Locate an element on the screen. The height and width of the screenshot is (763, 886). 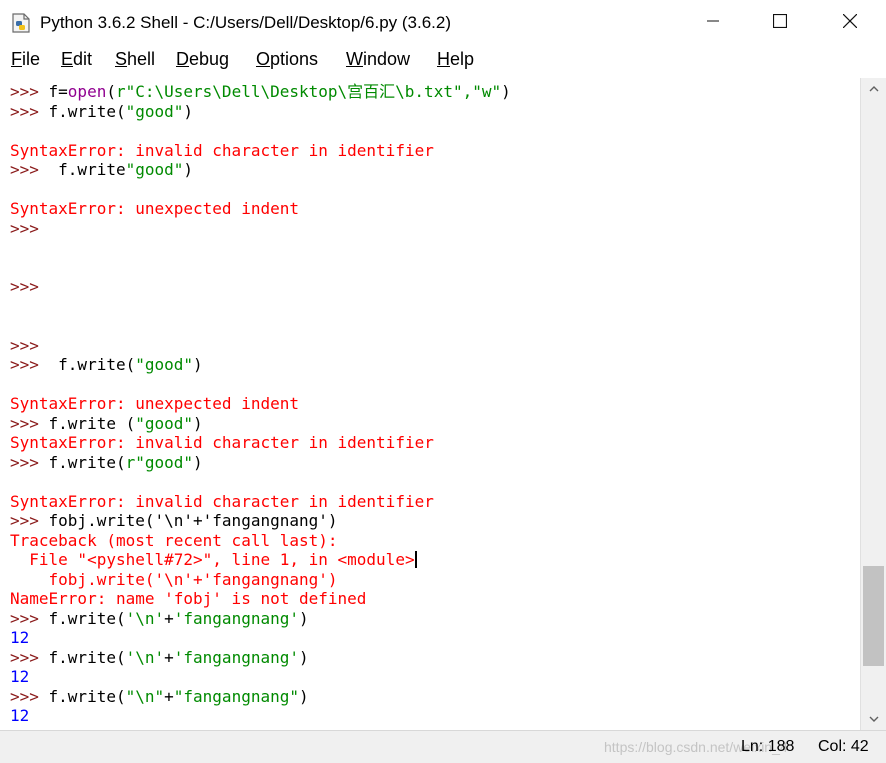
menu-debug: Debug is located at coordinates (202, 59).